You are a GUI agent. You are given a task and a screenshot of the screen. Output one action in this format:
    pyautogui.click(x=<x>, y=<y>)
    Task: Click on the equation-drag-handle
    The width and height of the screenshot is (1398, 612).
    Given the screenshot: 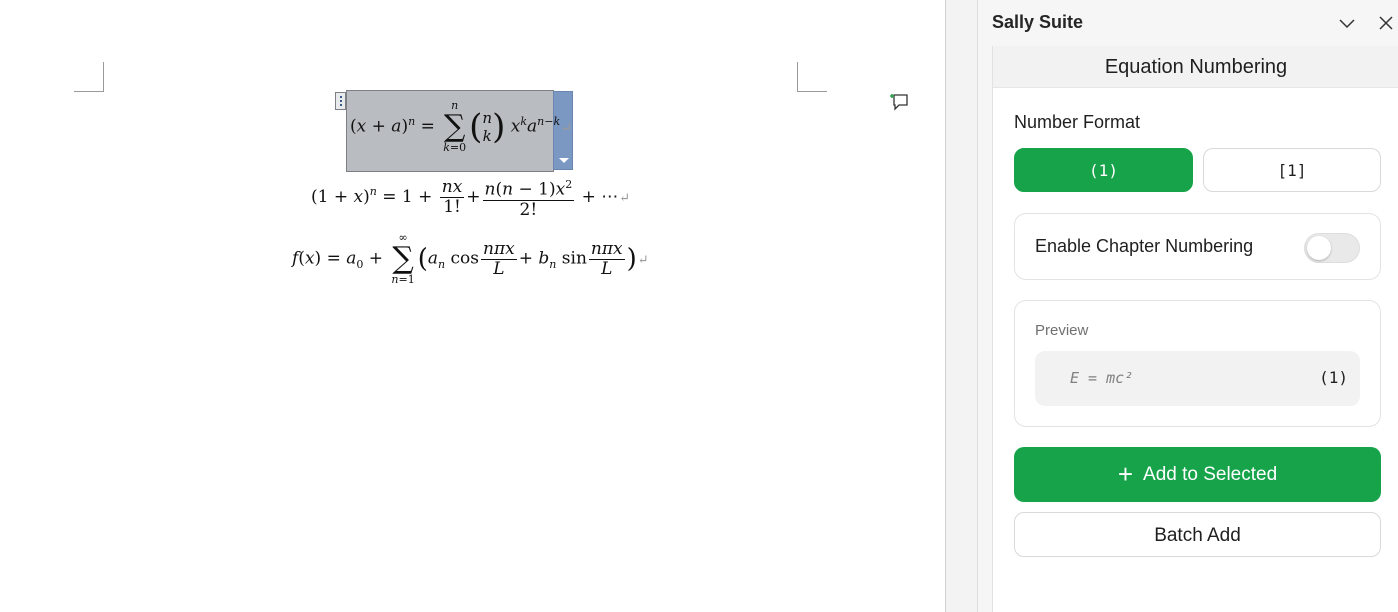 What is the action you would take?
    pyautogui.click(x=340, y=101)
    